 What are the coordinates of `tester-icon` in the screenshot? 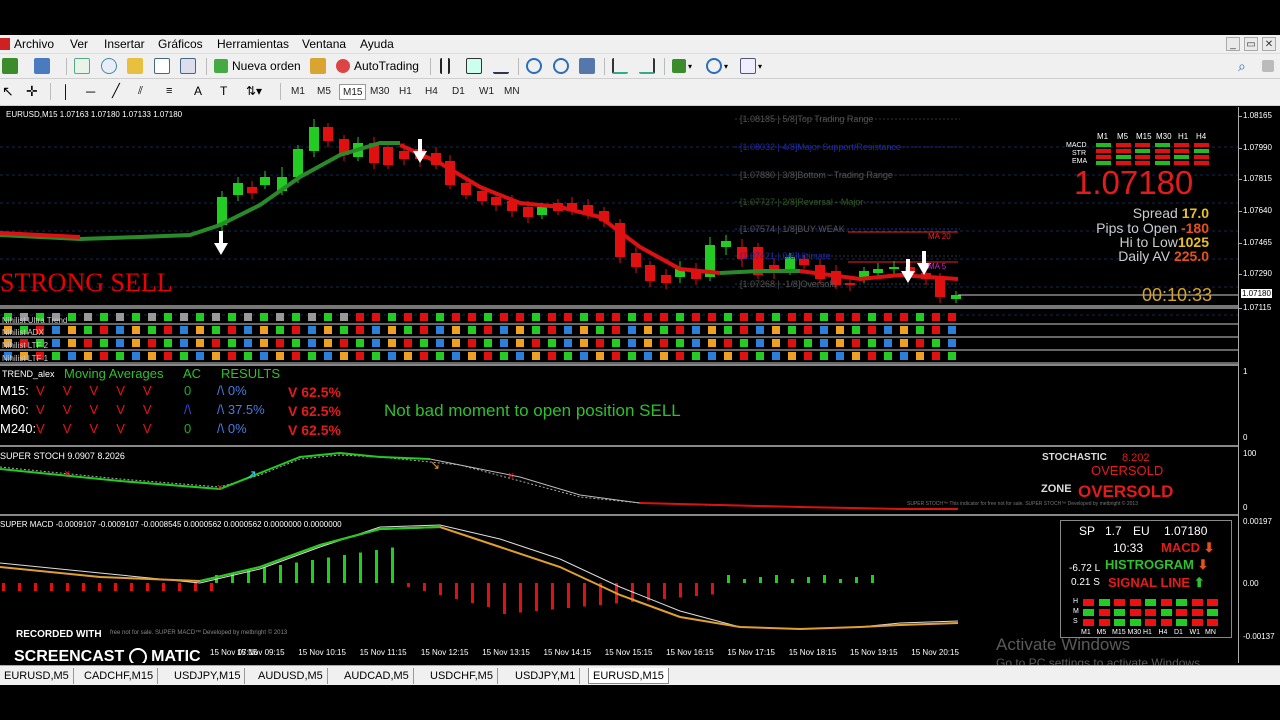 It's located at (162, 66).